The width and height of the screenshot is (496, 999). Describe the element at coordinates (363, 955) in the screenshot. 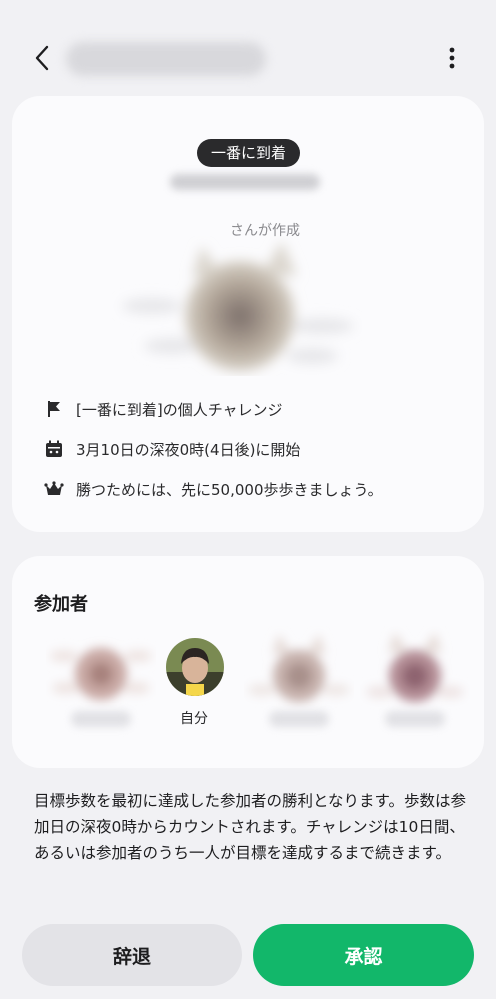

I see `accept-button: 承認` at that location.